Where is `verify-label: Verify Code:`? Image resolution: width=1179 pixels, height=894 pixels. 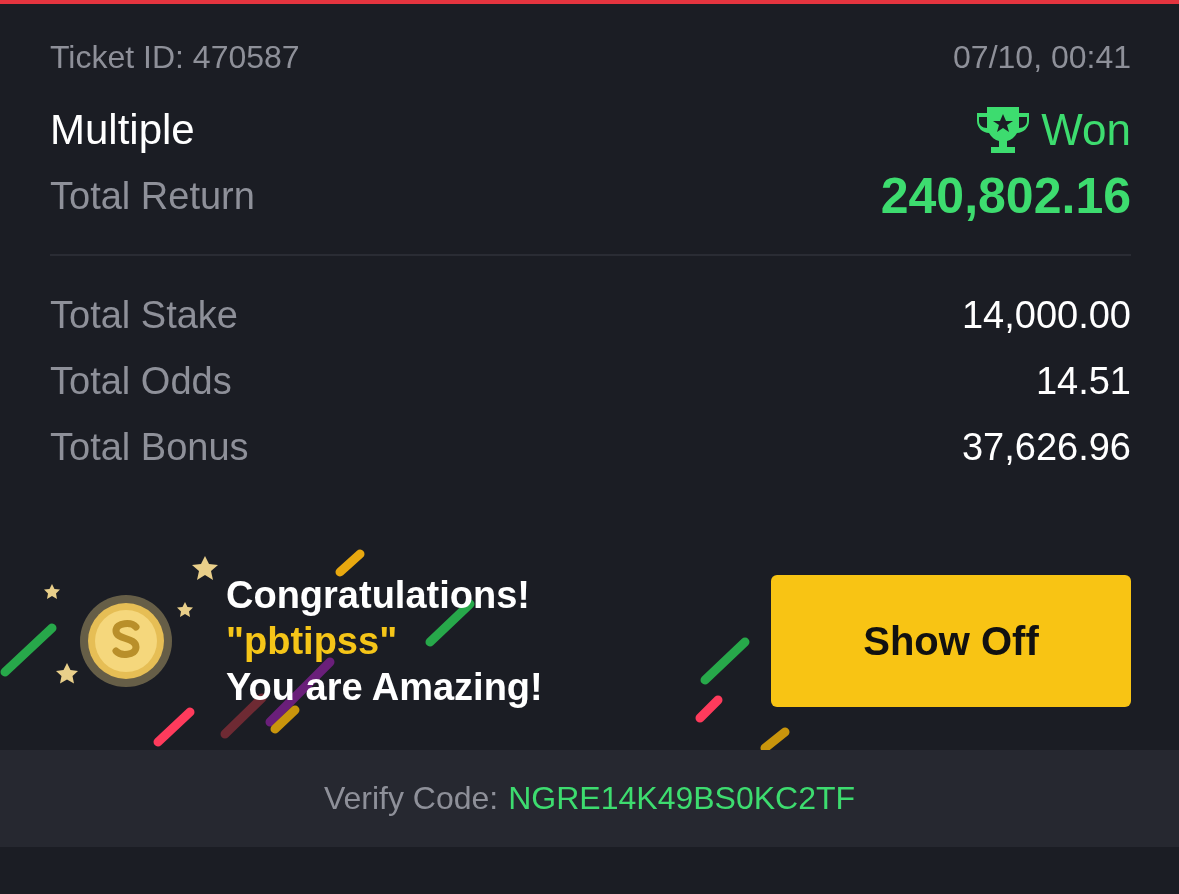
verify-label: Verify Code: is located at coordinates (411, 798).